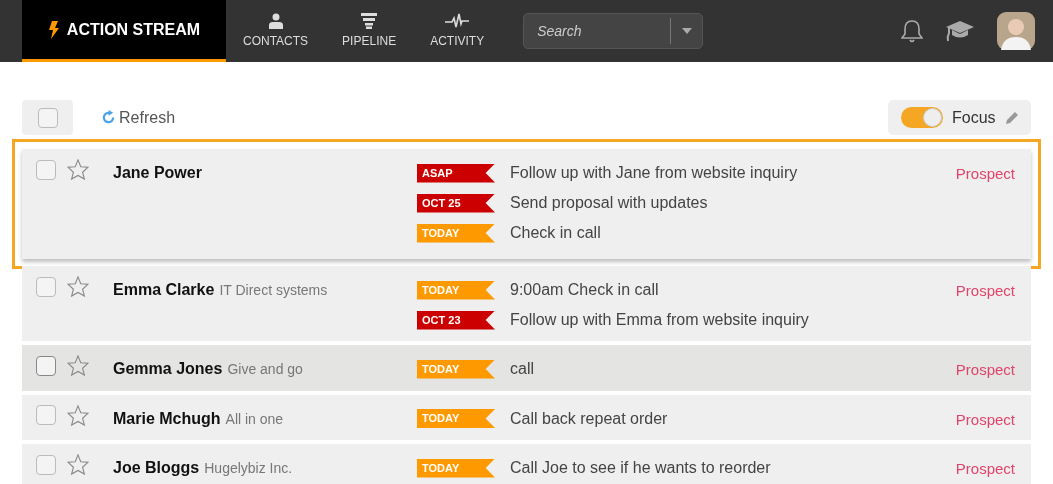 The image size is (1053, 484). Describe the element at coordinates (108, 117) in the screenshot. I see `refresh-icon` at that location.